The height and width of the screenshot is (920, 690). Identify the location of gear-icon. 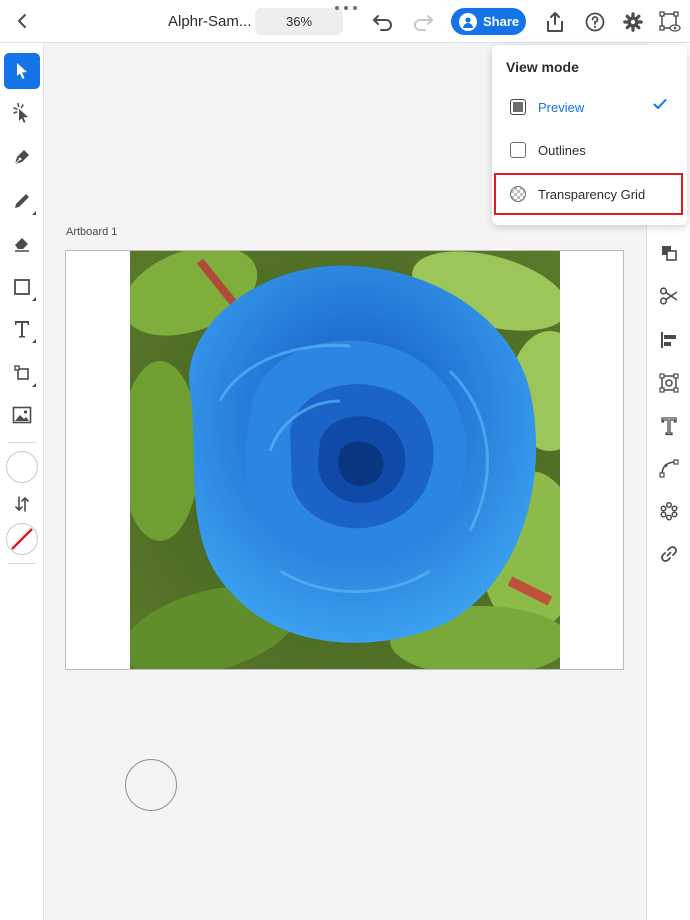
(633, 22).